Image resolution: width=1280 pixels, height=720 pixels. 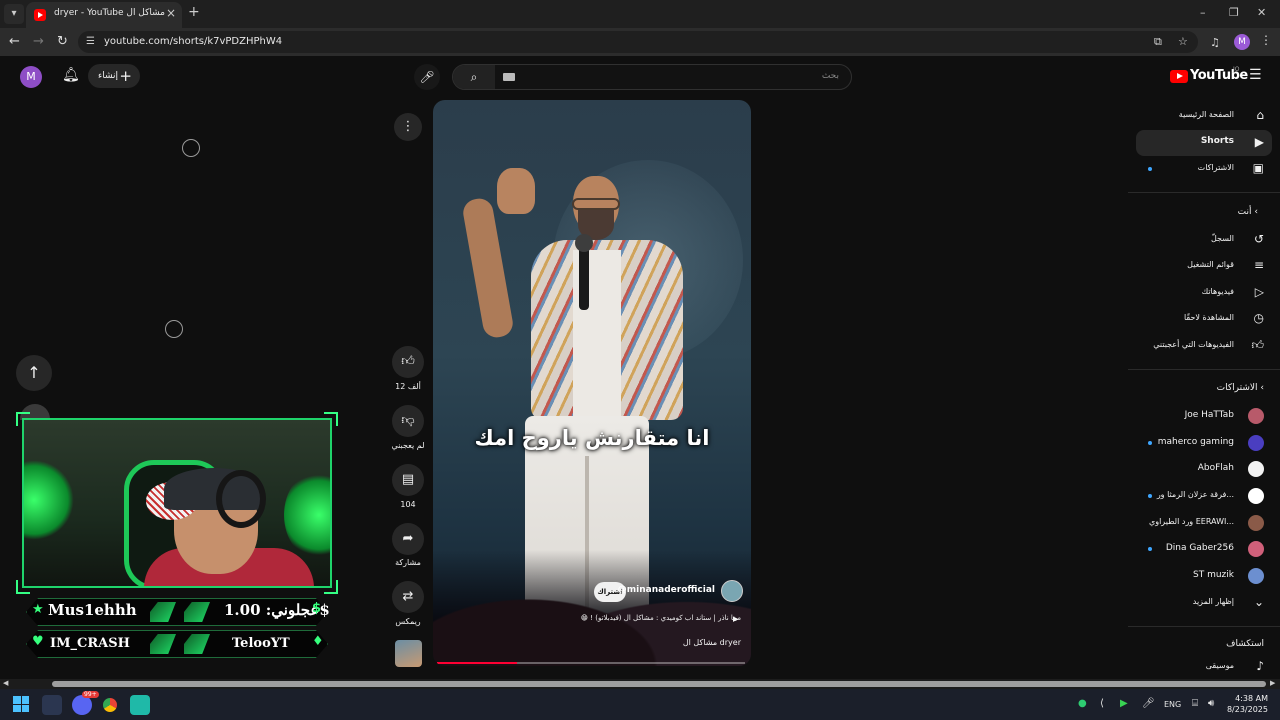 What do you see at coordinates (408, 480) in the screenshot?
I see `comments-icon: ▤` at bounding box center [408, 480].